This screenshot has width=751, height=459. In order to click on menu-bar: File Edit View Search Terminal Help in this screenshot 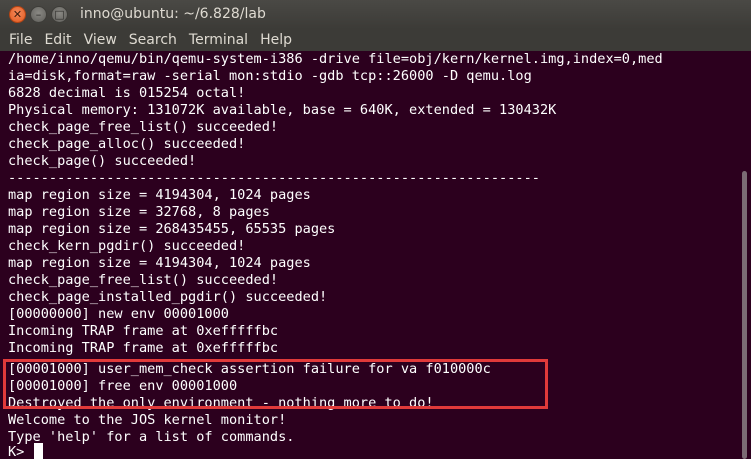, I will do `click(375, 40)`.